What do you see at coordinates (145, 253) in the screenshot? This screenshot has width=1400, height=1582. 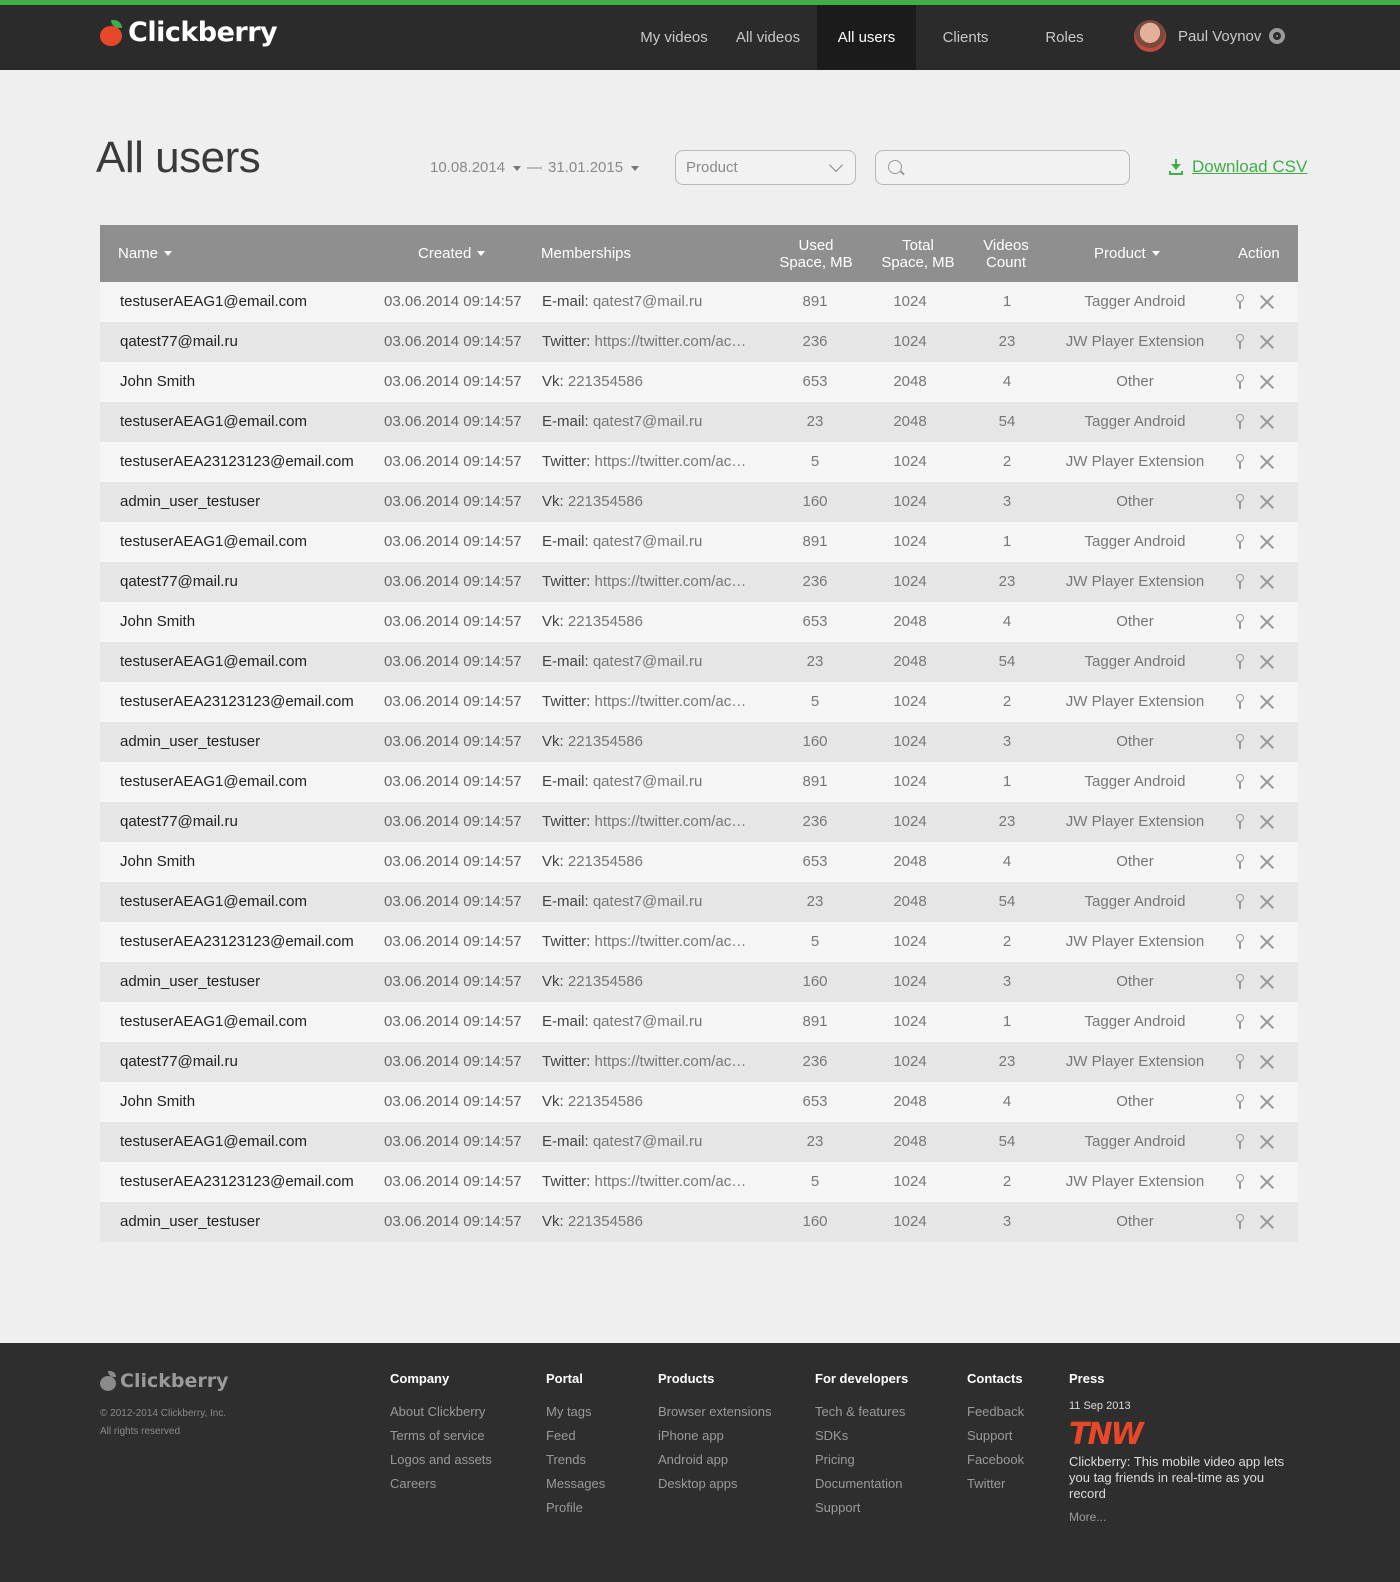 I see `column-header-name: Name` at bounding box center [145, 253].